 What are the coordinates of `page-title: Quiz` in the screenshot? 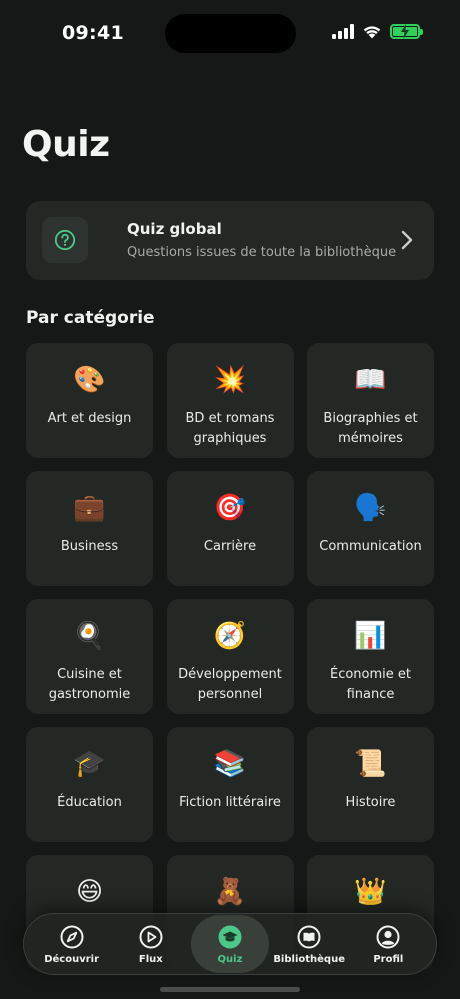 It's located at (66, 144).